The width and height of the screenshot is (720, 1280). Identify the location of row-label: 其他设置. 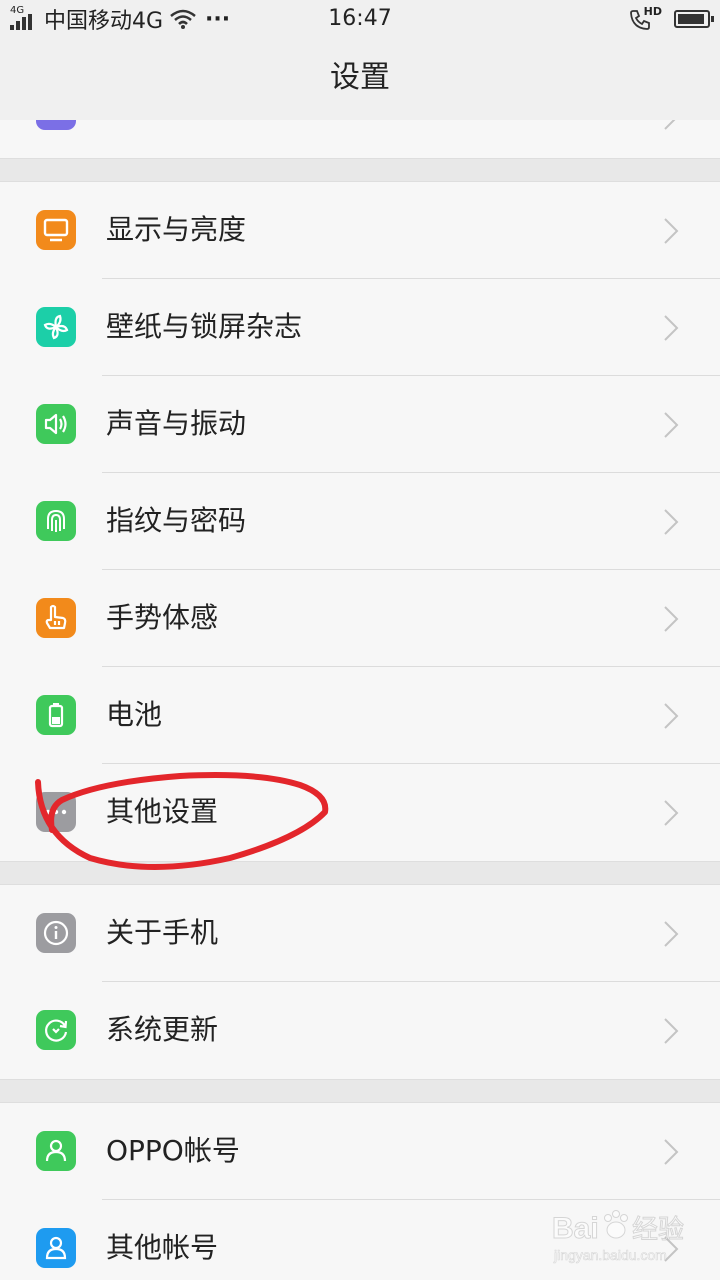
(162, 811).